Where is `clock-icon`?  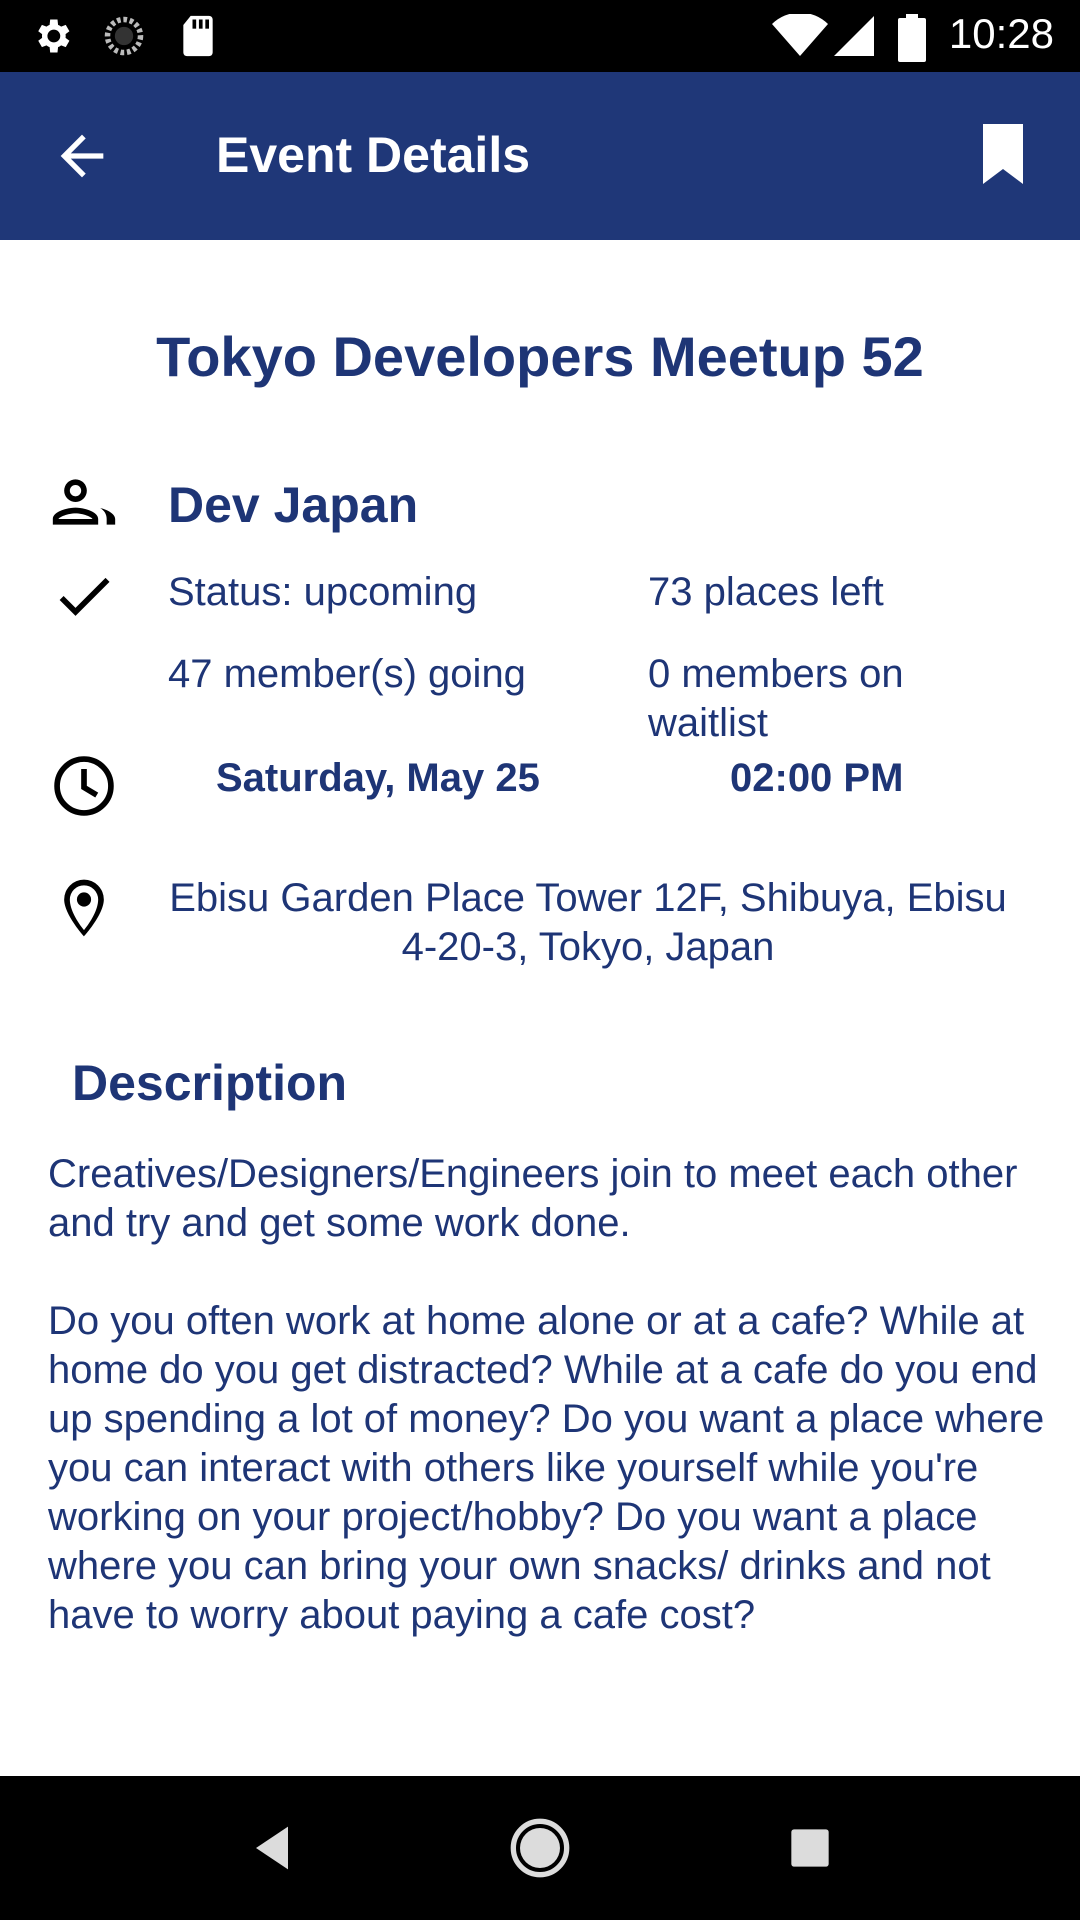 clock-icon is located at coordinates (84, 786).